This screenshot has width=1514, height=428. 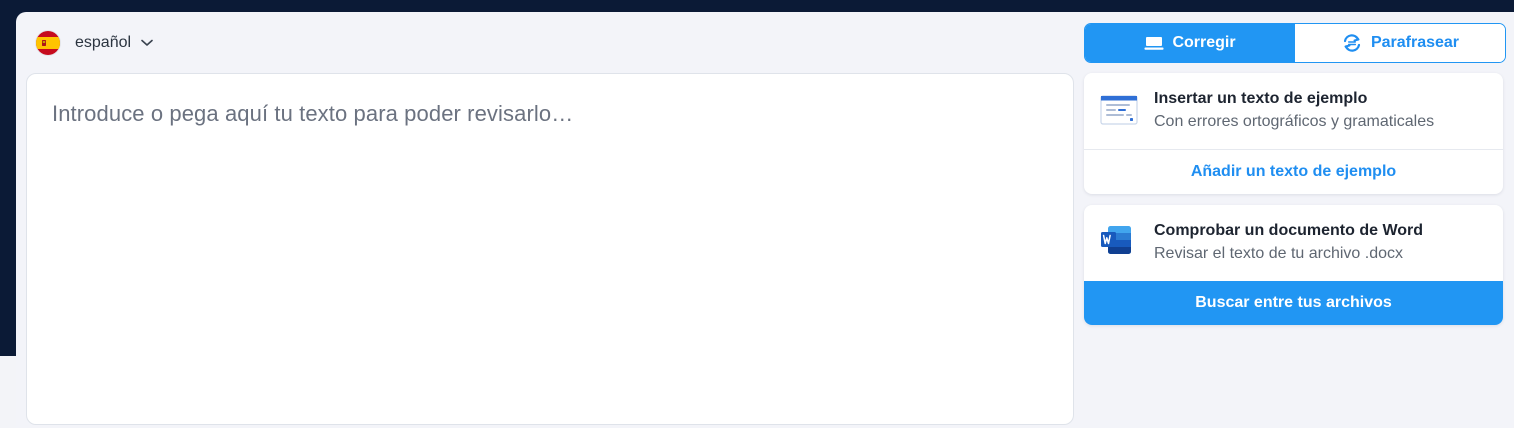 What do you see at coordinates (1289, 230) in the screenshot?
I see `word-card-title: Comprobar un documento de Word` at bounding box center [1289, 230].